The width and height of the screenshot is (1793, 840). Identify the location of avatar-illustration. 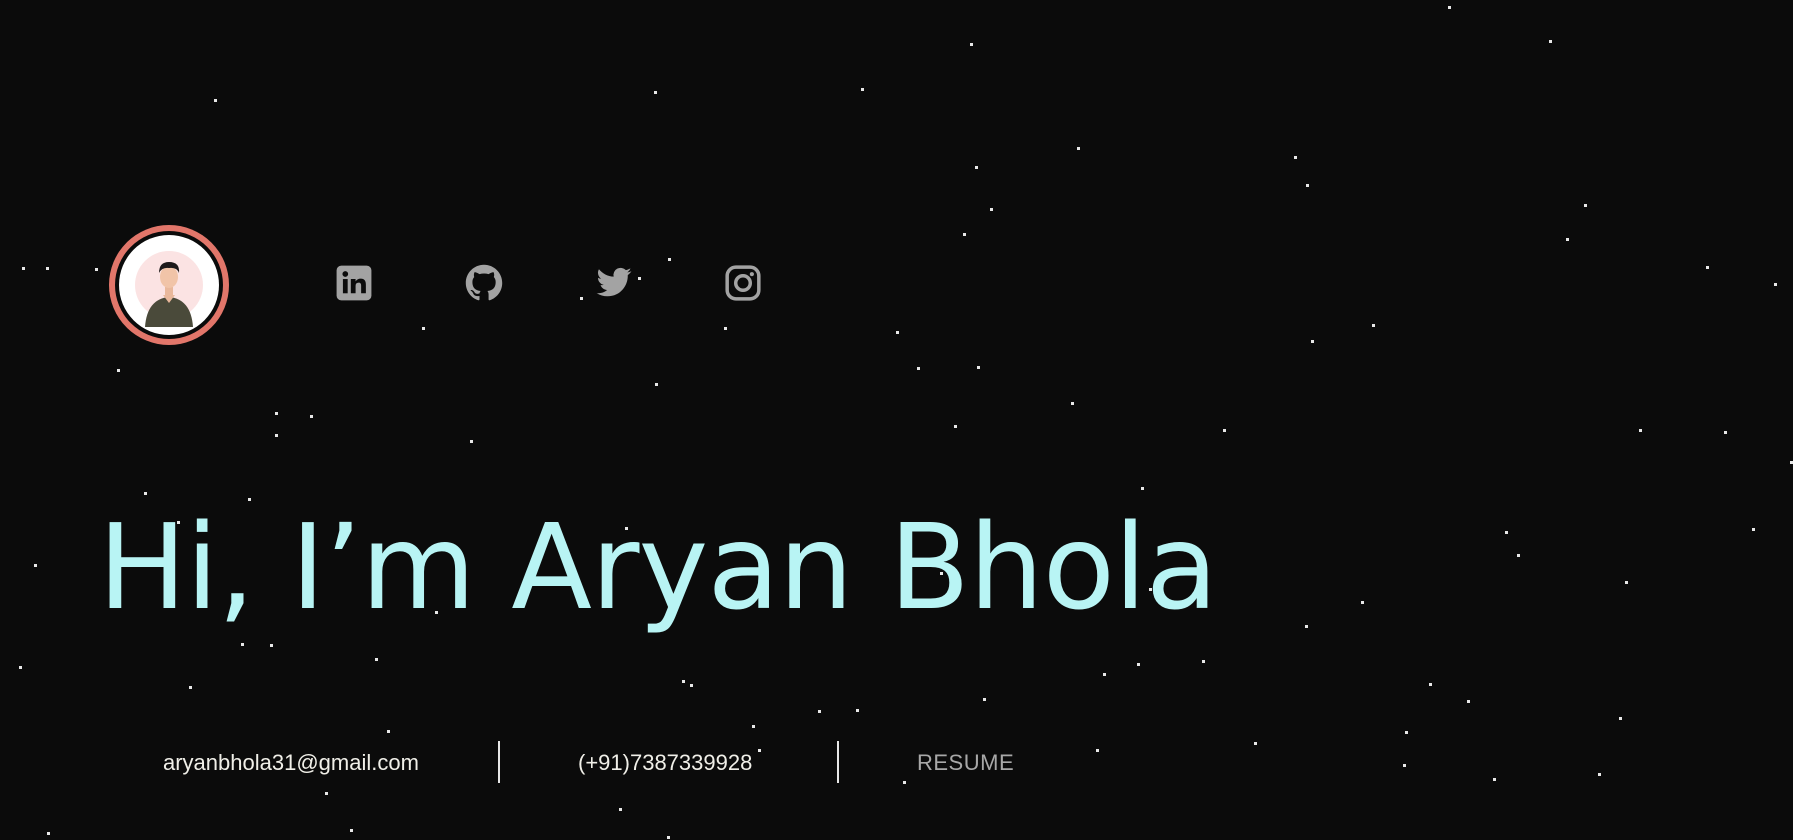
(169, 285).